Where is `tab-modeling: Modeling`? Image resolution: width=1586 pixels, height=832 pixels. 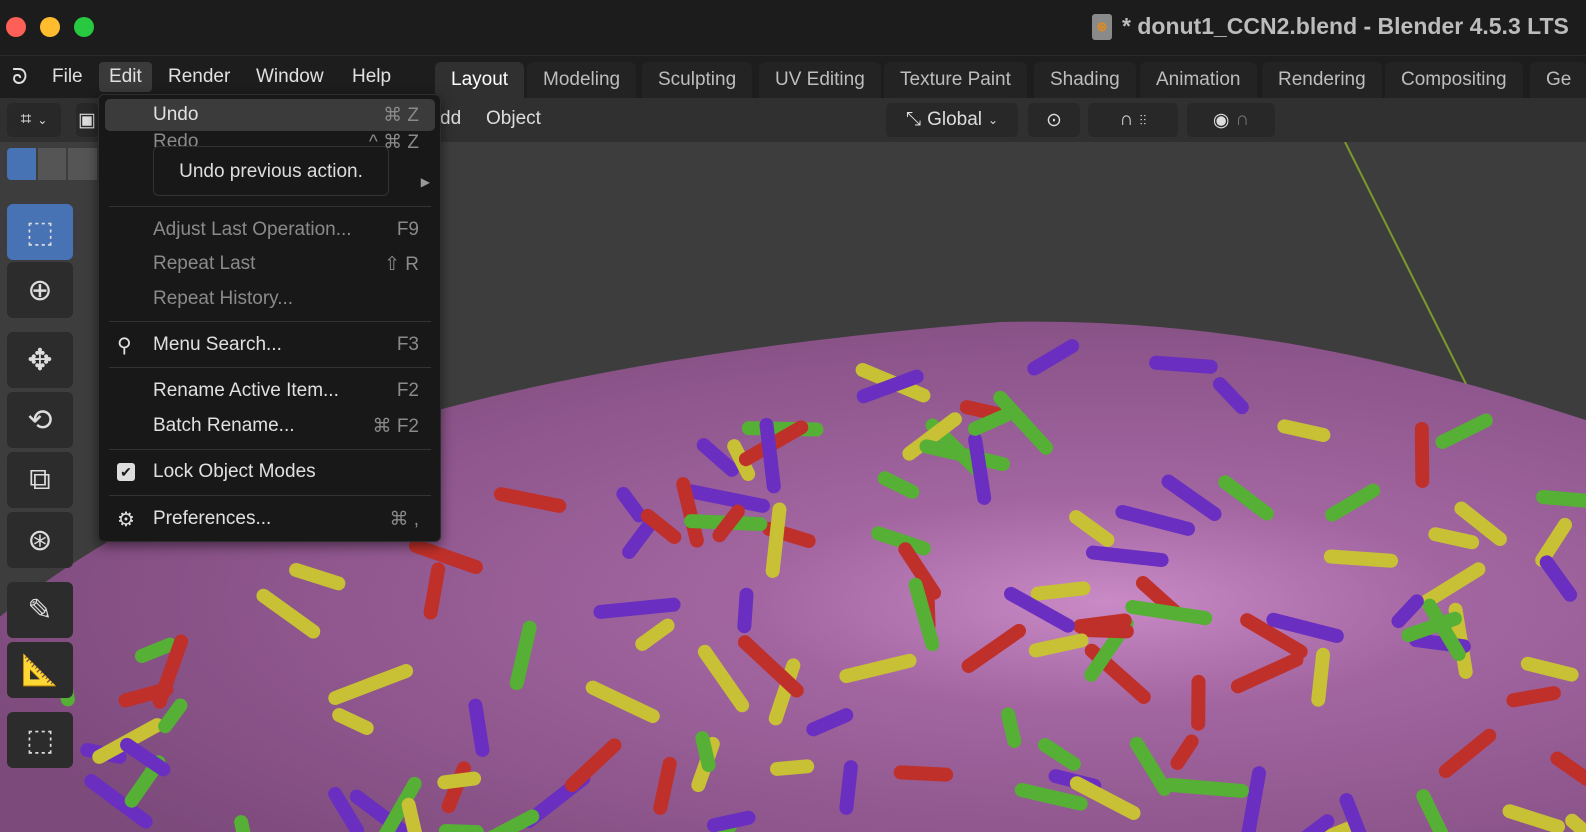
tab-modeling: Modeling is located at coordinates (582, 80).